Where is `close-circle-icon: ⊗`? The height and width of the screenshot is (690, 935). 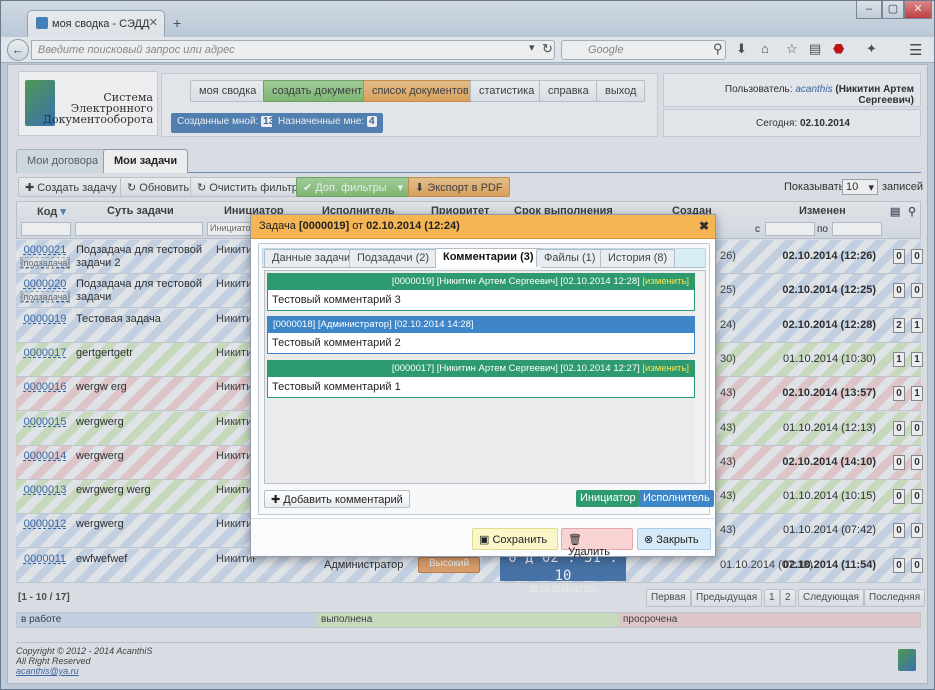 close-circle-icon: ⊗ is located at coordinates (649, 540).